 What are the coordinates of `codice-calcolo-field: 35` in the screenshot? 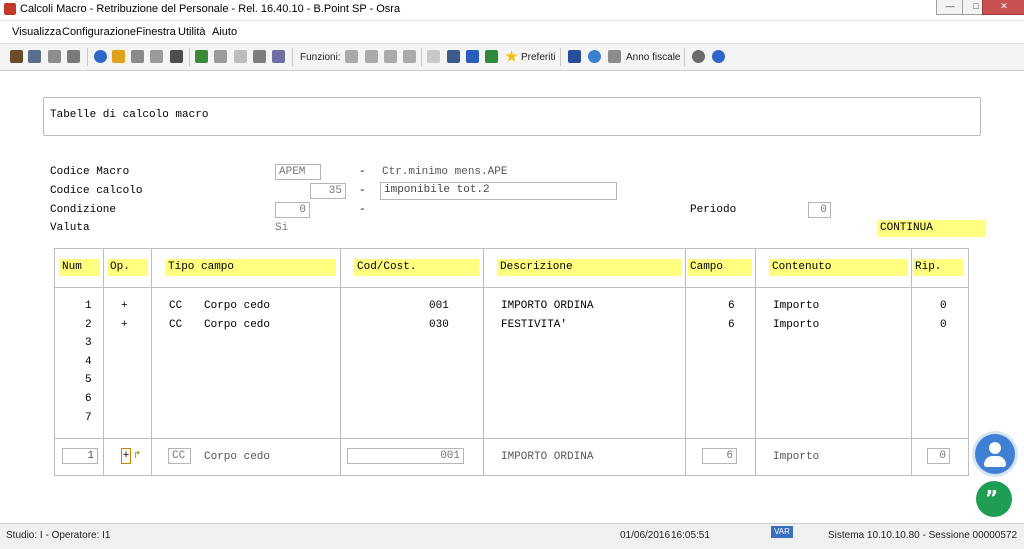 It's located at (328, 191).